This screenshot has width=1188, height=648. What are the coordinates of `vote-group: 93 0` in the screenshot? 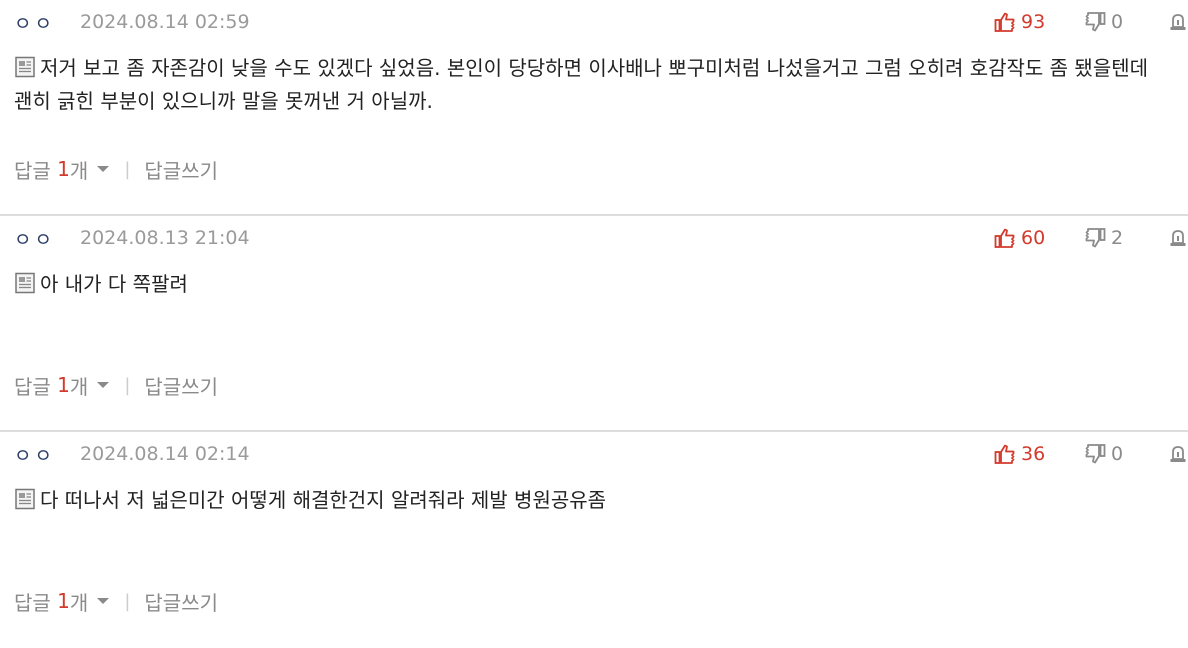 It's located at (1091, 22).